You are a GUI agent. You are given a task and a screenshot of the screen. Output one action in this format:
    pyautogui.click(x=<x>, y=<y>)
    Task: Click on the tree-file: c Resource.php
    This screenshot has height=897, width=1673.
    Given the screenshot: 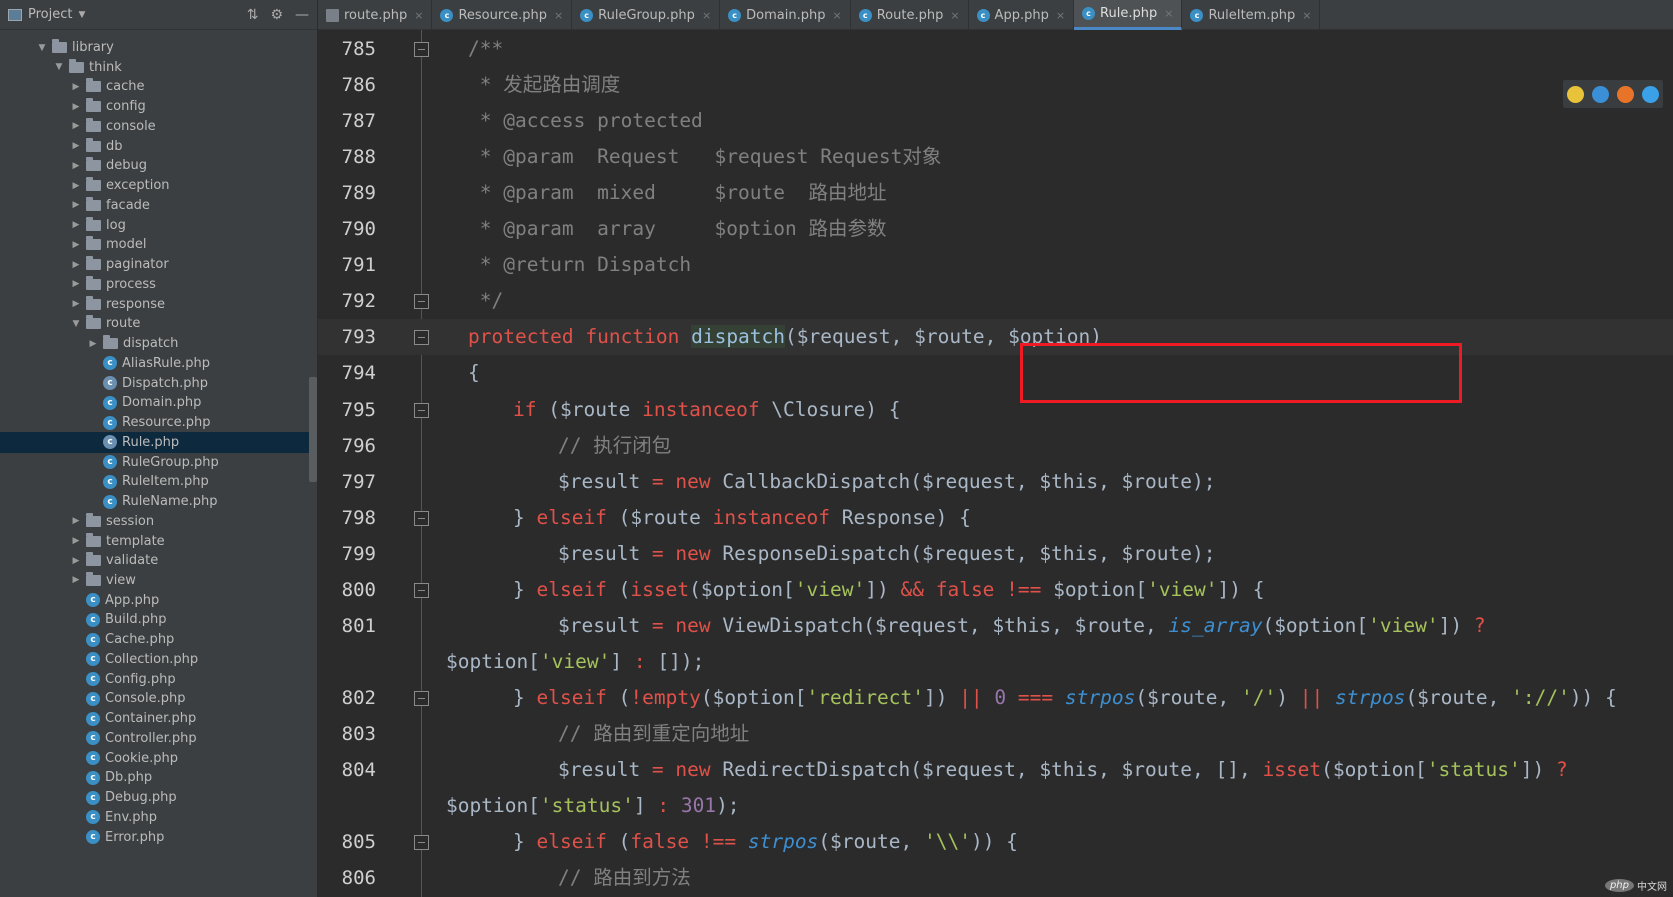 What is the action you would take?
    pyautogui.click(x=158, y=422)
    